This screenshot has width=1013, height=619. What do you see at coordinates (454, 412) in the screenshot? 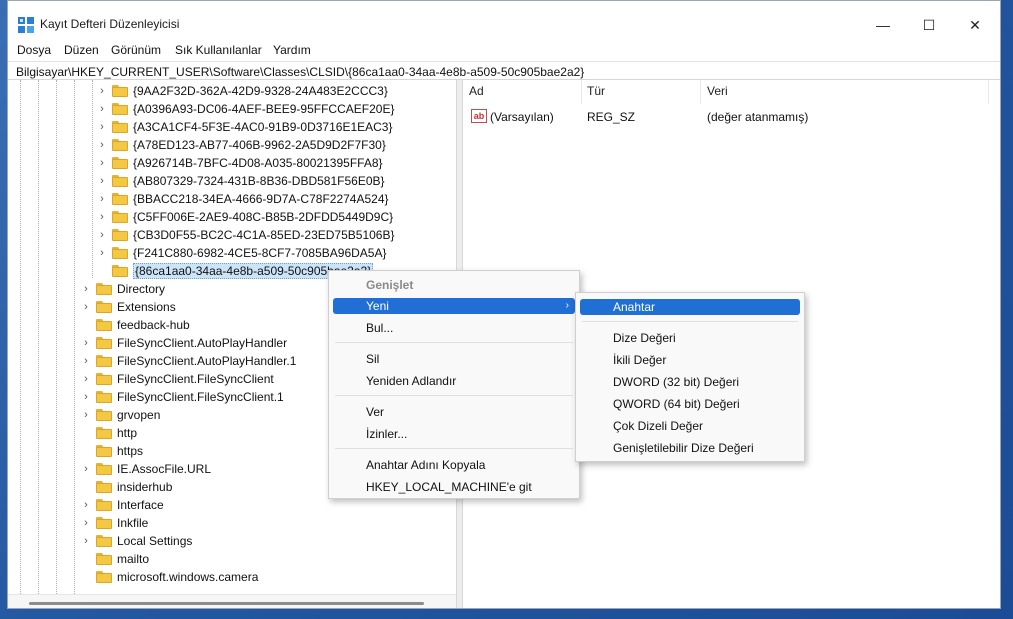
I see `menu-export: Ver` at bounding box center [454, 412].